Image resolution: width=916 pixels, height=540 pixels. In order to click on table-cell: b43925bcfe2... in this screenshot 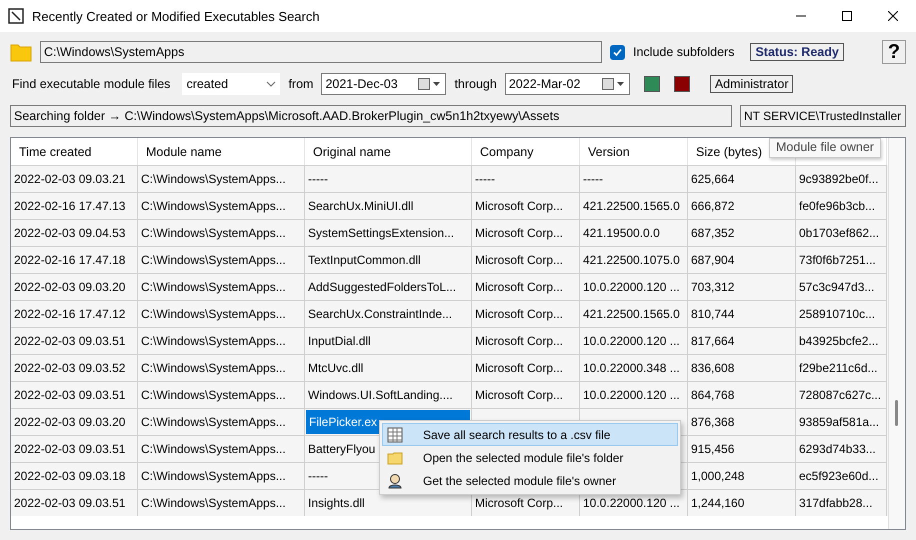, I will do `click(841, 340)`.